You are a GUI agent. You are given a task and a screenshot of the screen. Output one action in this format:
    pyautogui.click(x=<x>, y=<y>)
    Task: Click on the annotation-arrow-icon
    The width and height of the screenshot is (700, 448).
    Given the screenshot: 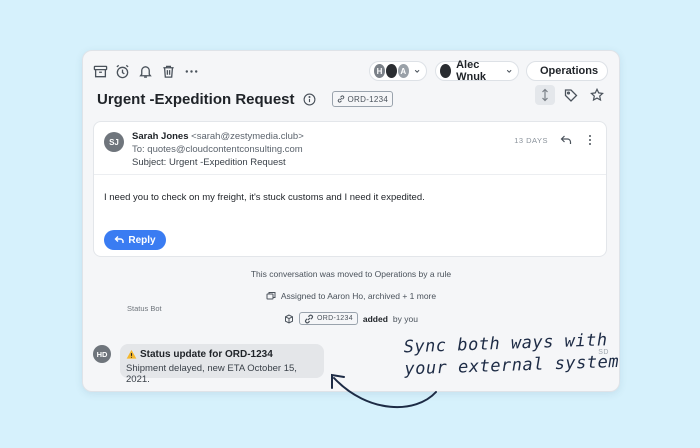 What is the action you would take?
    pyautogui.click(x=384, y=391)
    